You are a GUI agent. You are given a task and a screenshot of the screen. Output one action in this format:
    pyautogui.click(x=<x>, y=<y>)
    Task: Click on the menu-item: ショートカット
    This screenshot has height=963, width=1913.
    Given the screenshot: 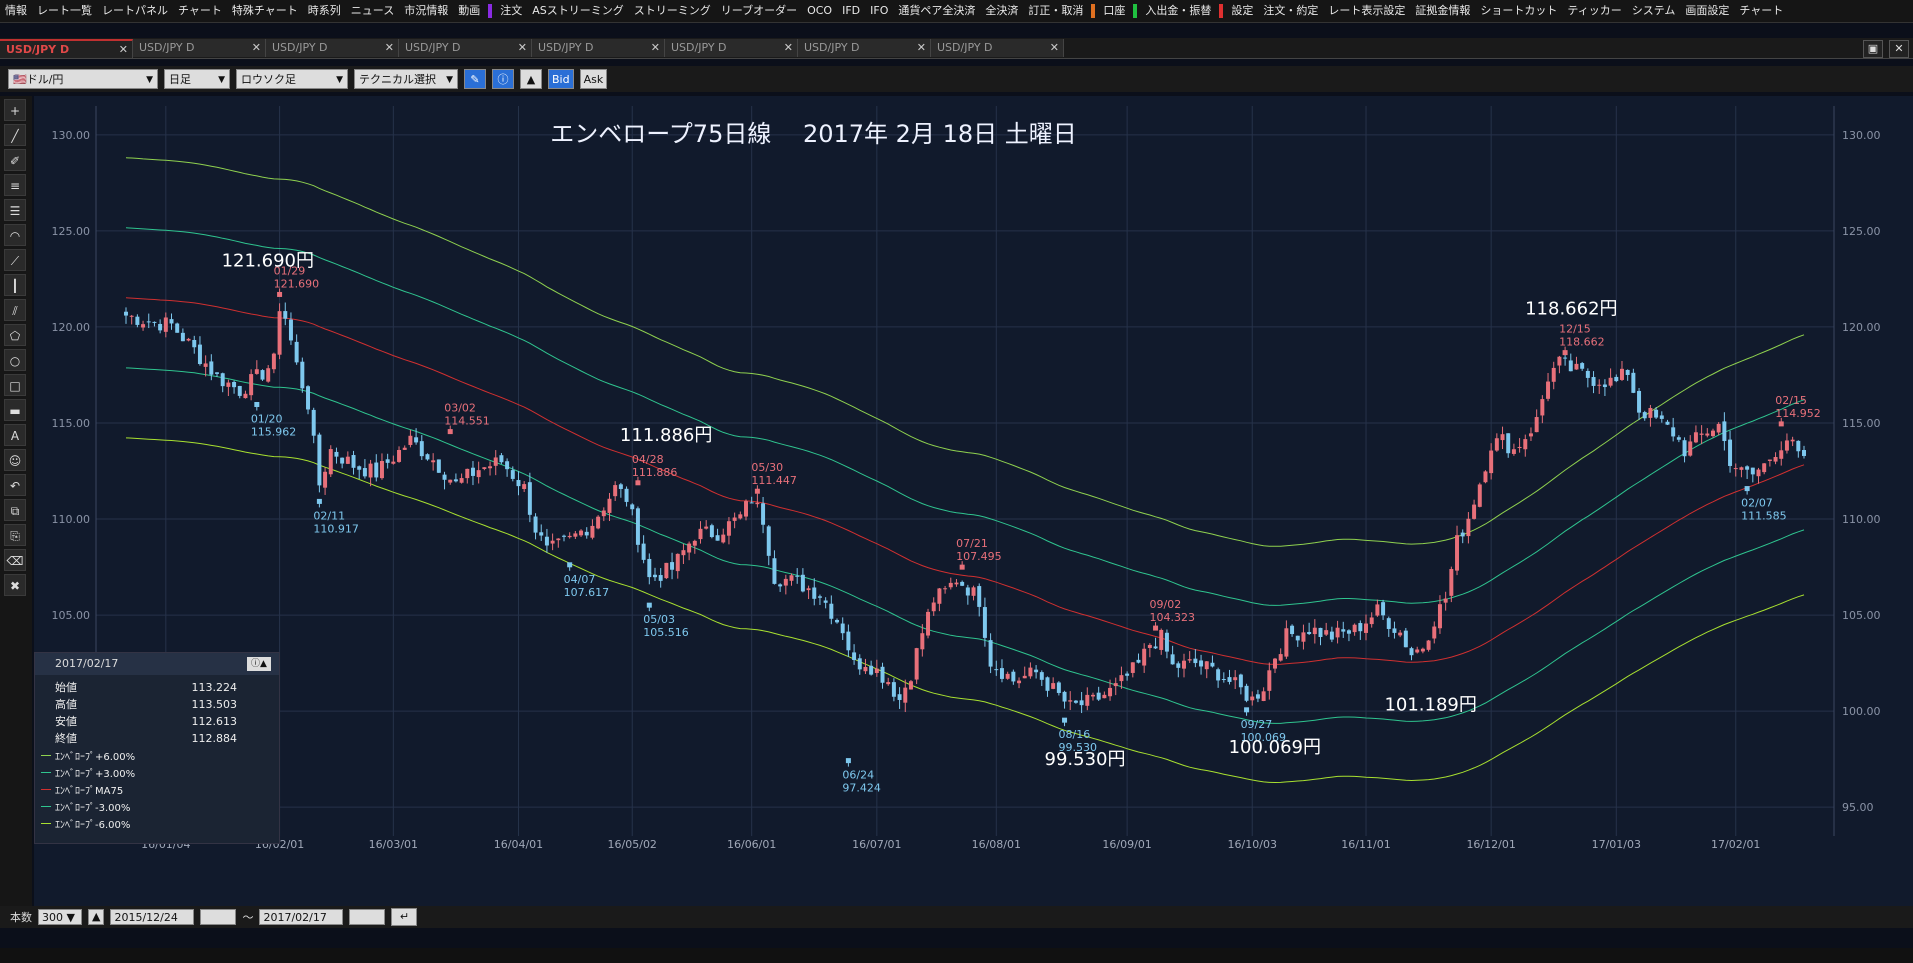 What is the action you would take?
    pyautogui.click(x=1518, y=11)
    